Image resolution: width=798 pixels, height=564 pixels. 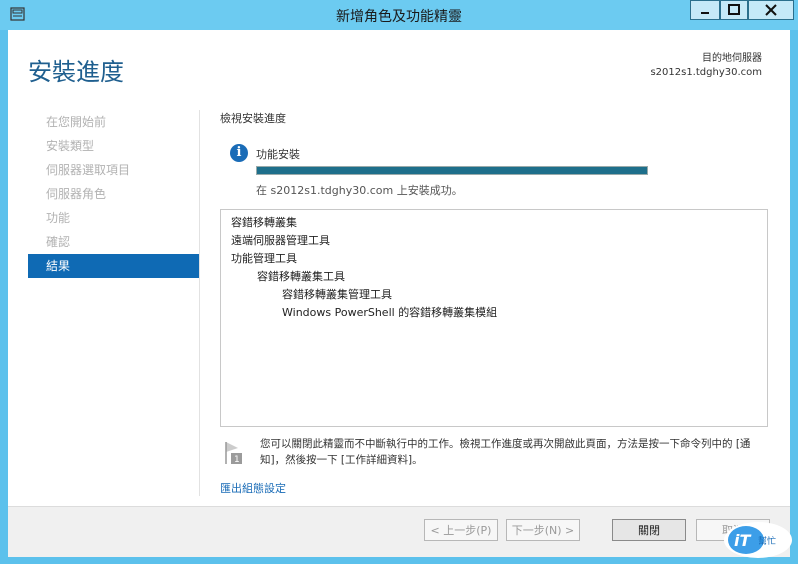 What do you see at coordinates (742, 540) in the screenshot?
I see `logo-brand: iT` at bounding box center [742, 540].